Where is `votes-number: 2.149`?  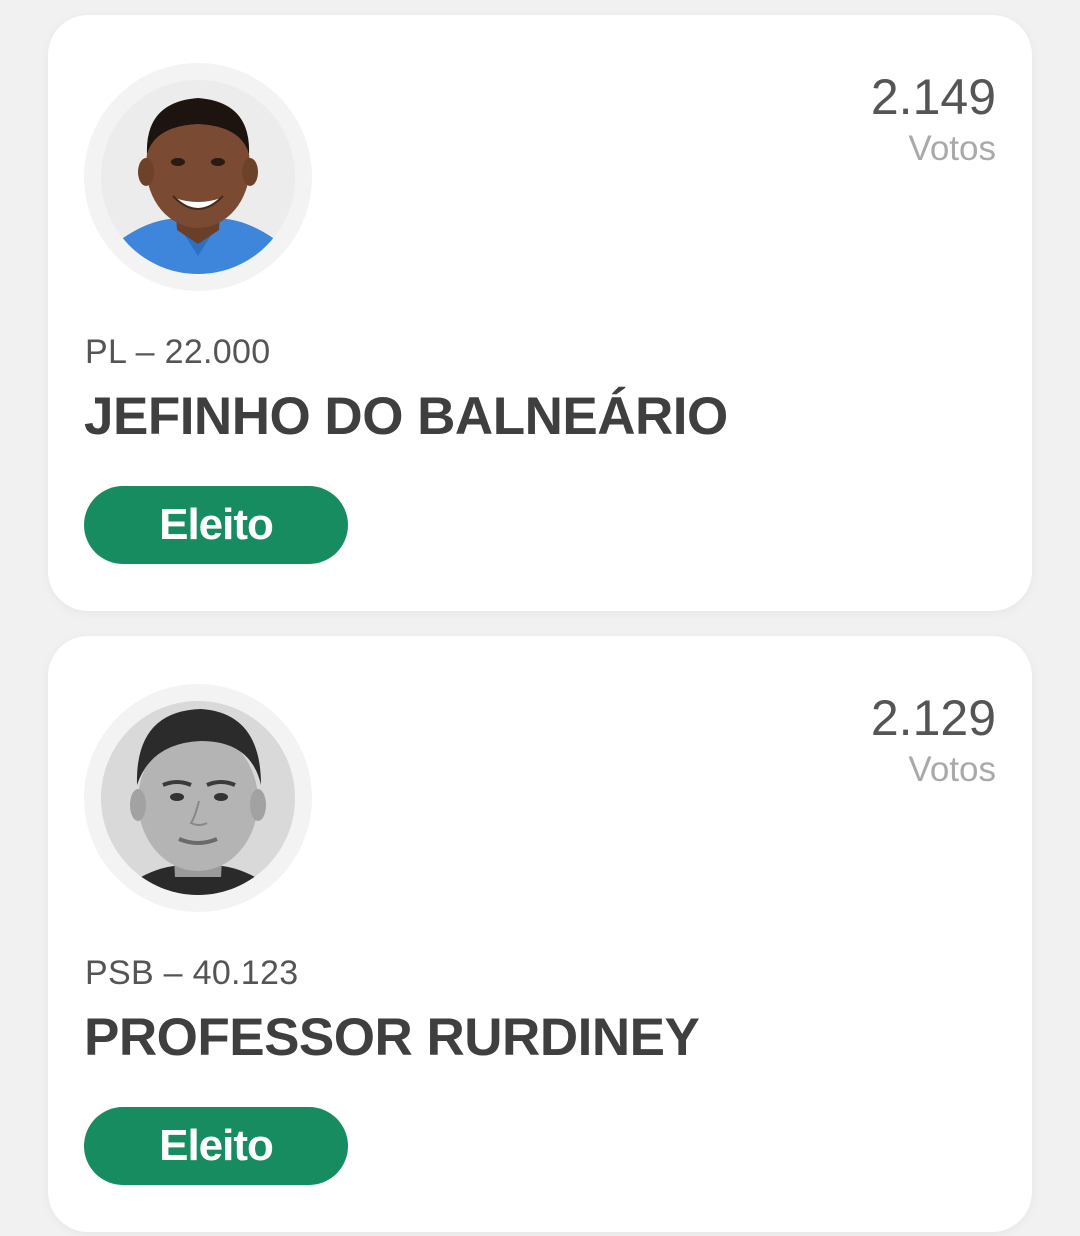
votes-number: 2.149 is located at coordinates (933, 97).